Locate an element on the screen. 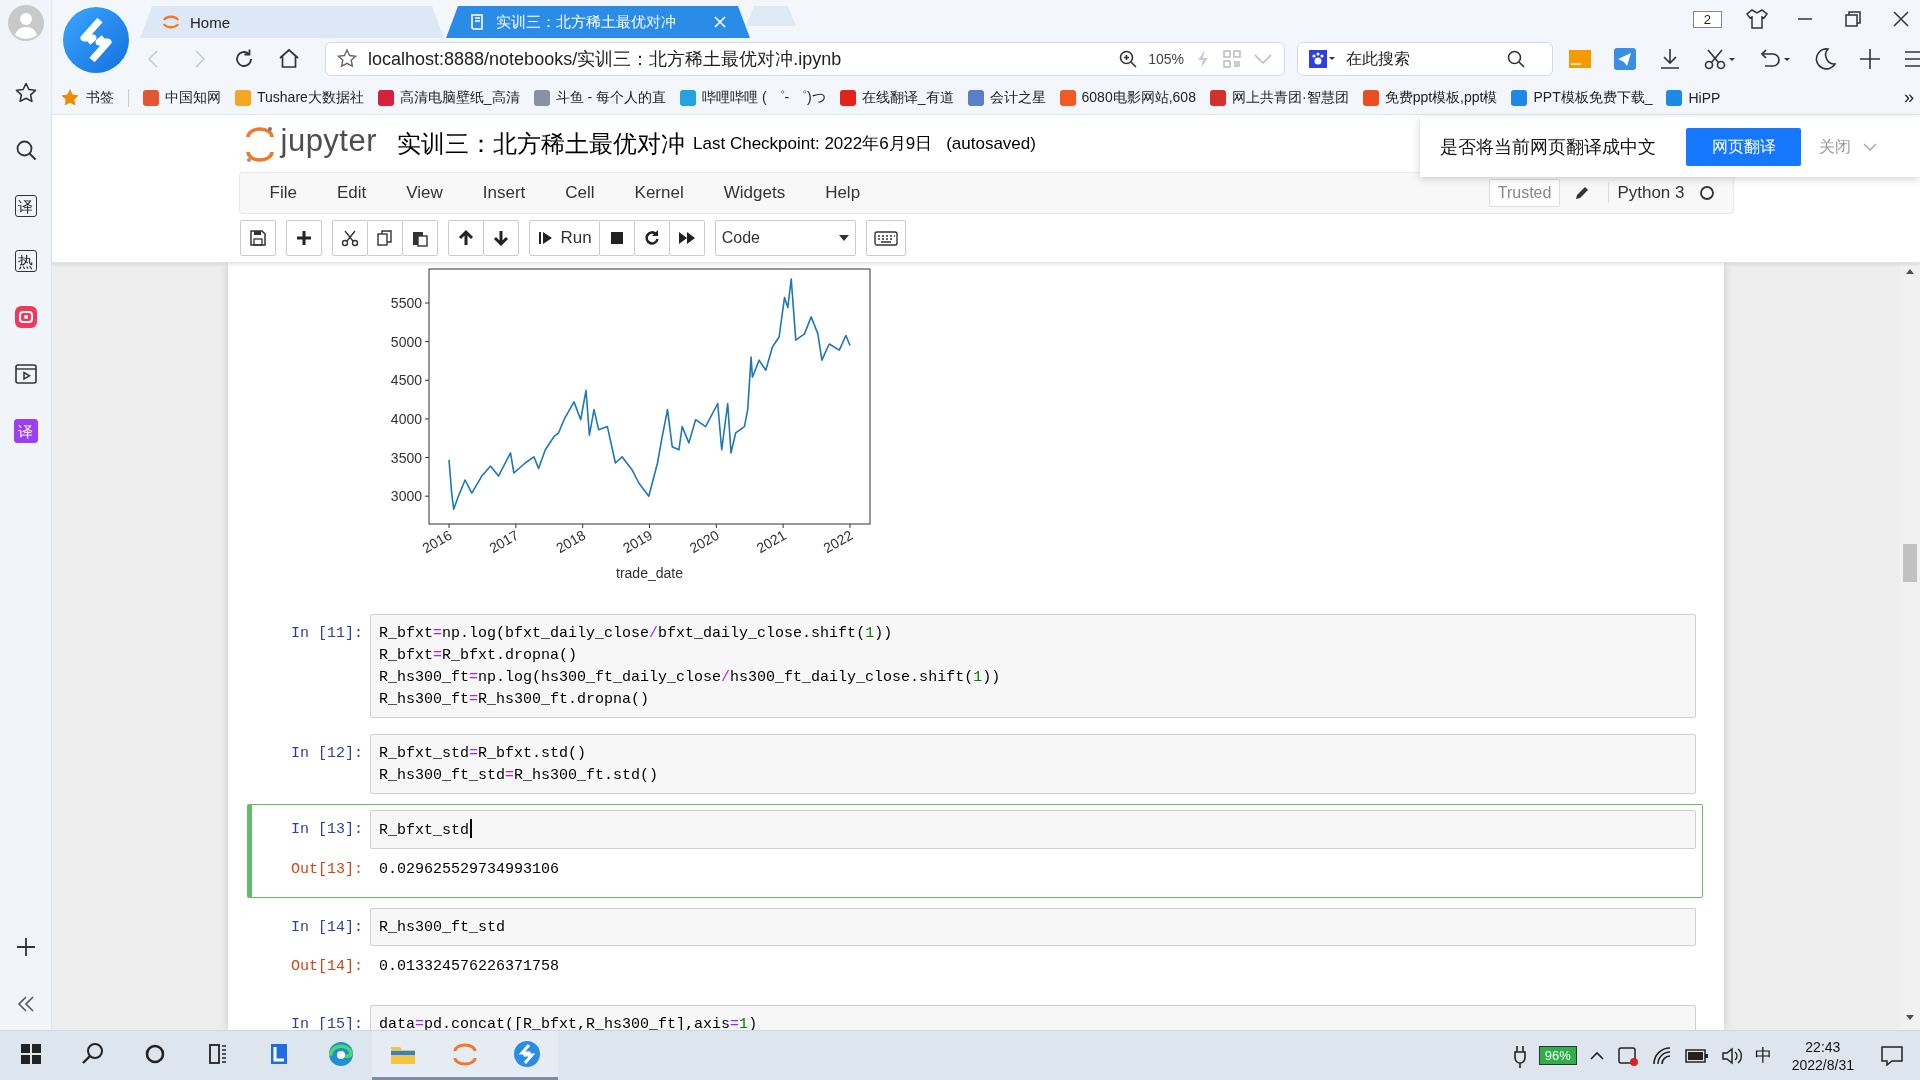 The image size is (1920, 1080). browser-logo-icon is located at coordinates (96, 40).